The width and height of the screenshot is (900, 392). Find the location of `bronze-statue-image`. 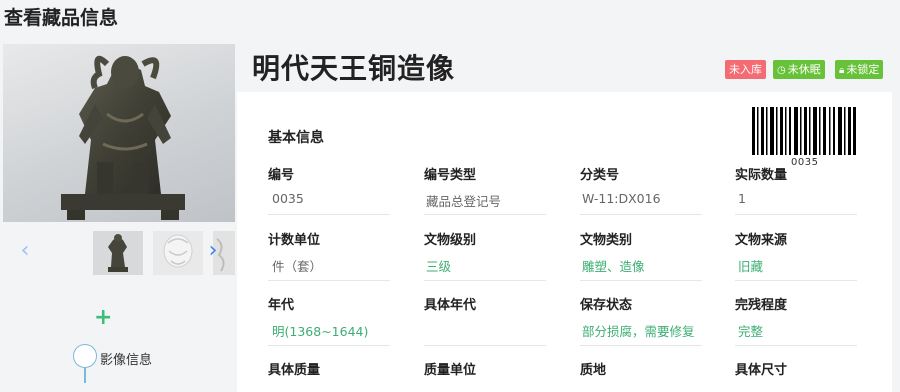

bronze-statue-image is located at coordinates (123, 137).